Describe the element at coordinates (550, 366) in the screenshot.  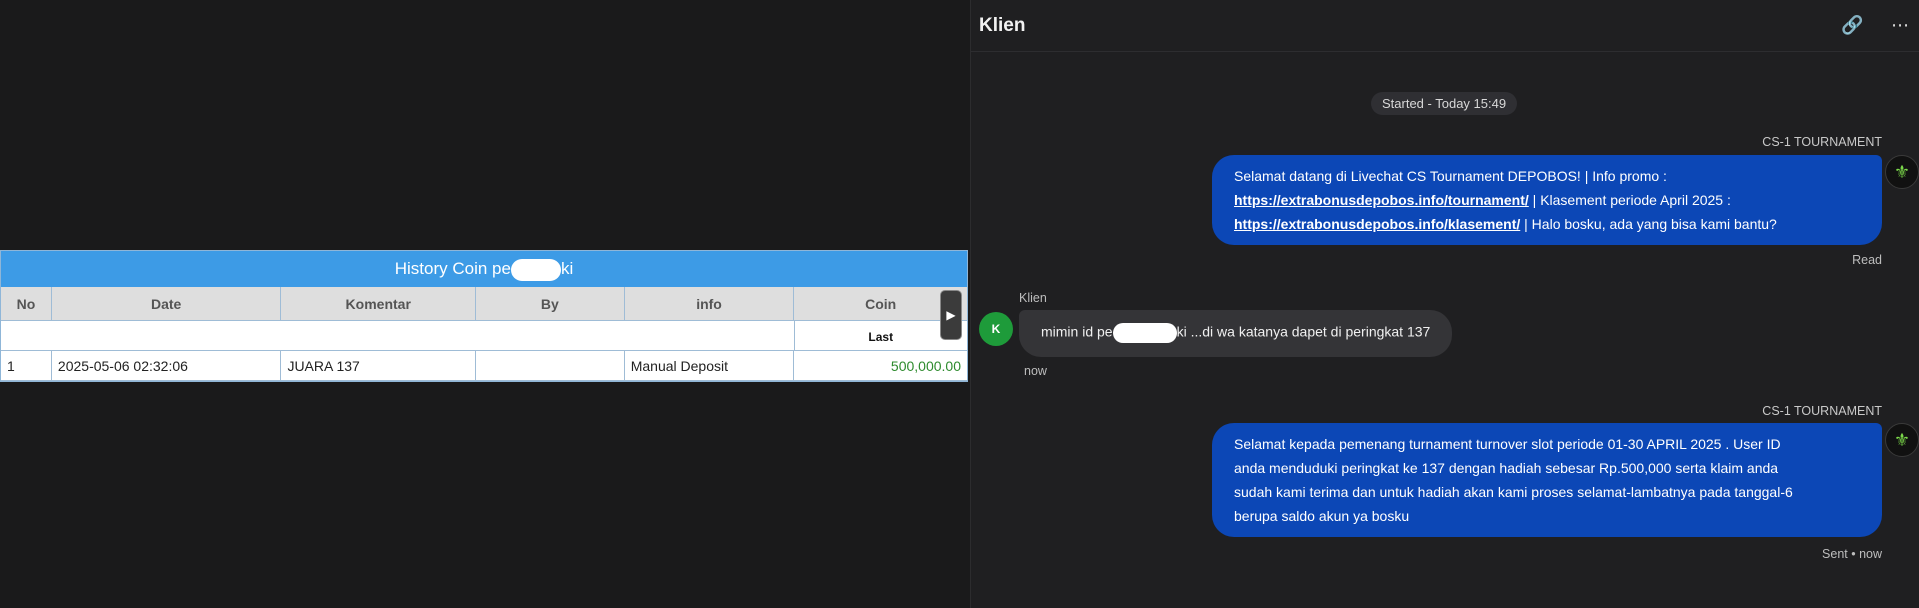
I see `row-by` at that location.